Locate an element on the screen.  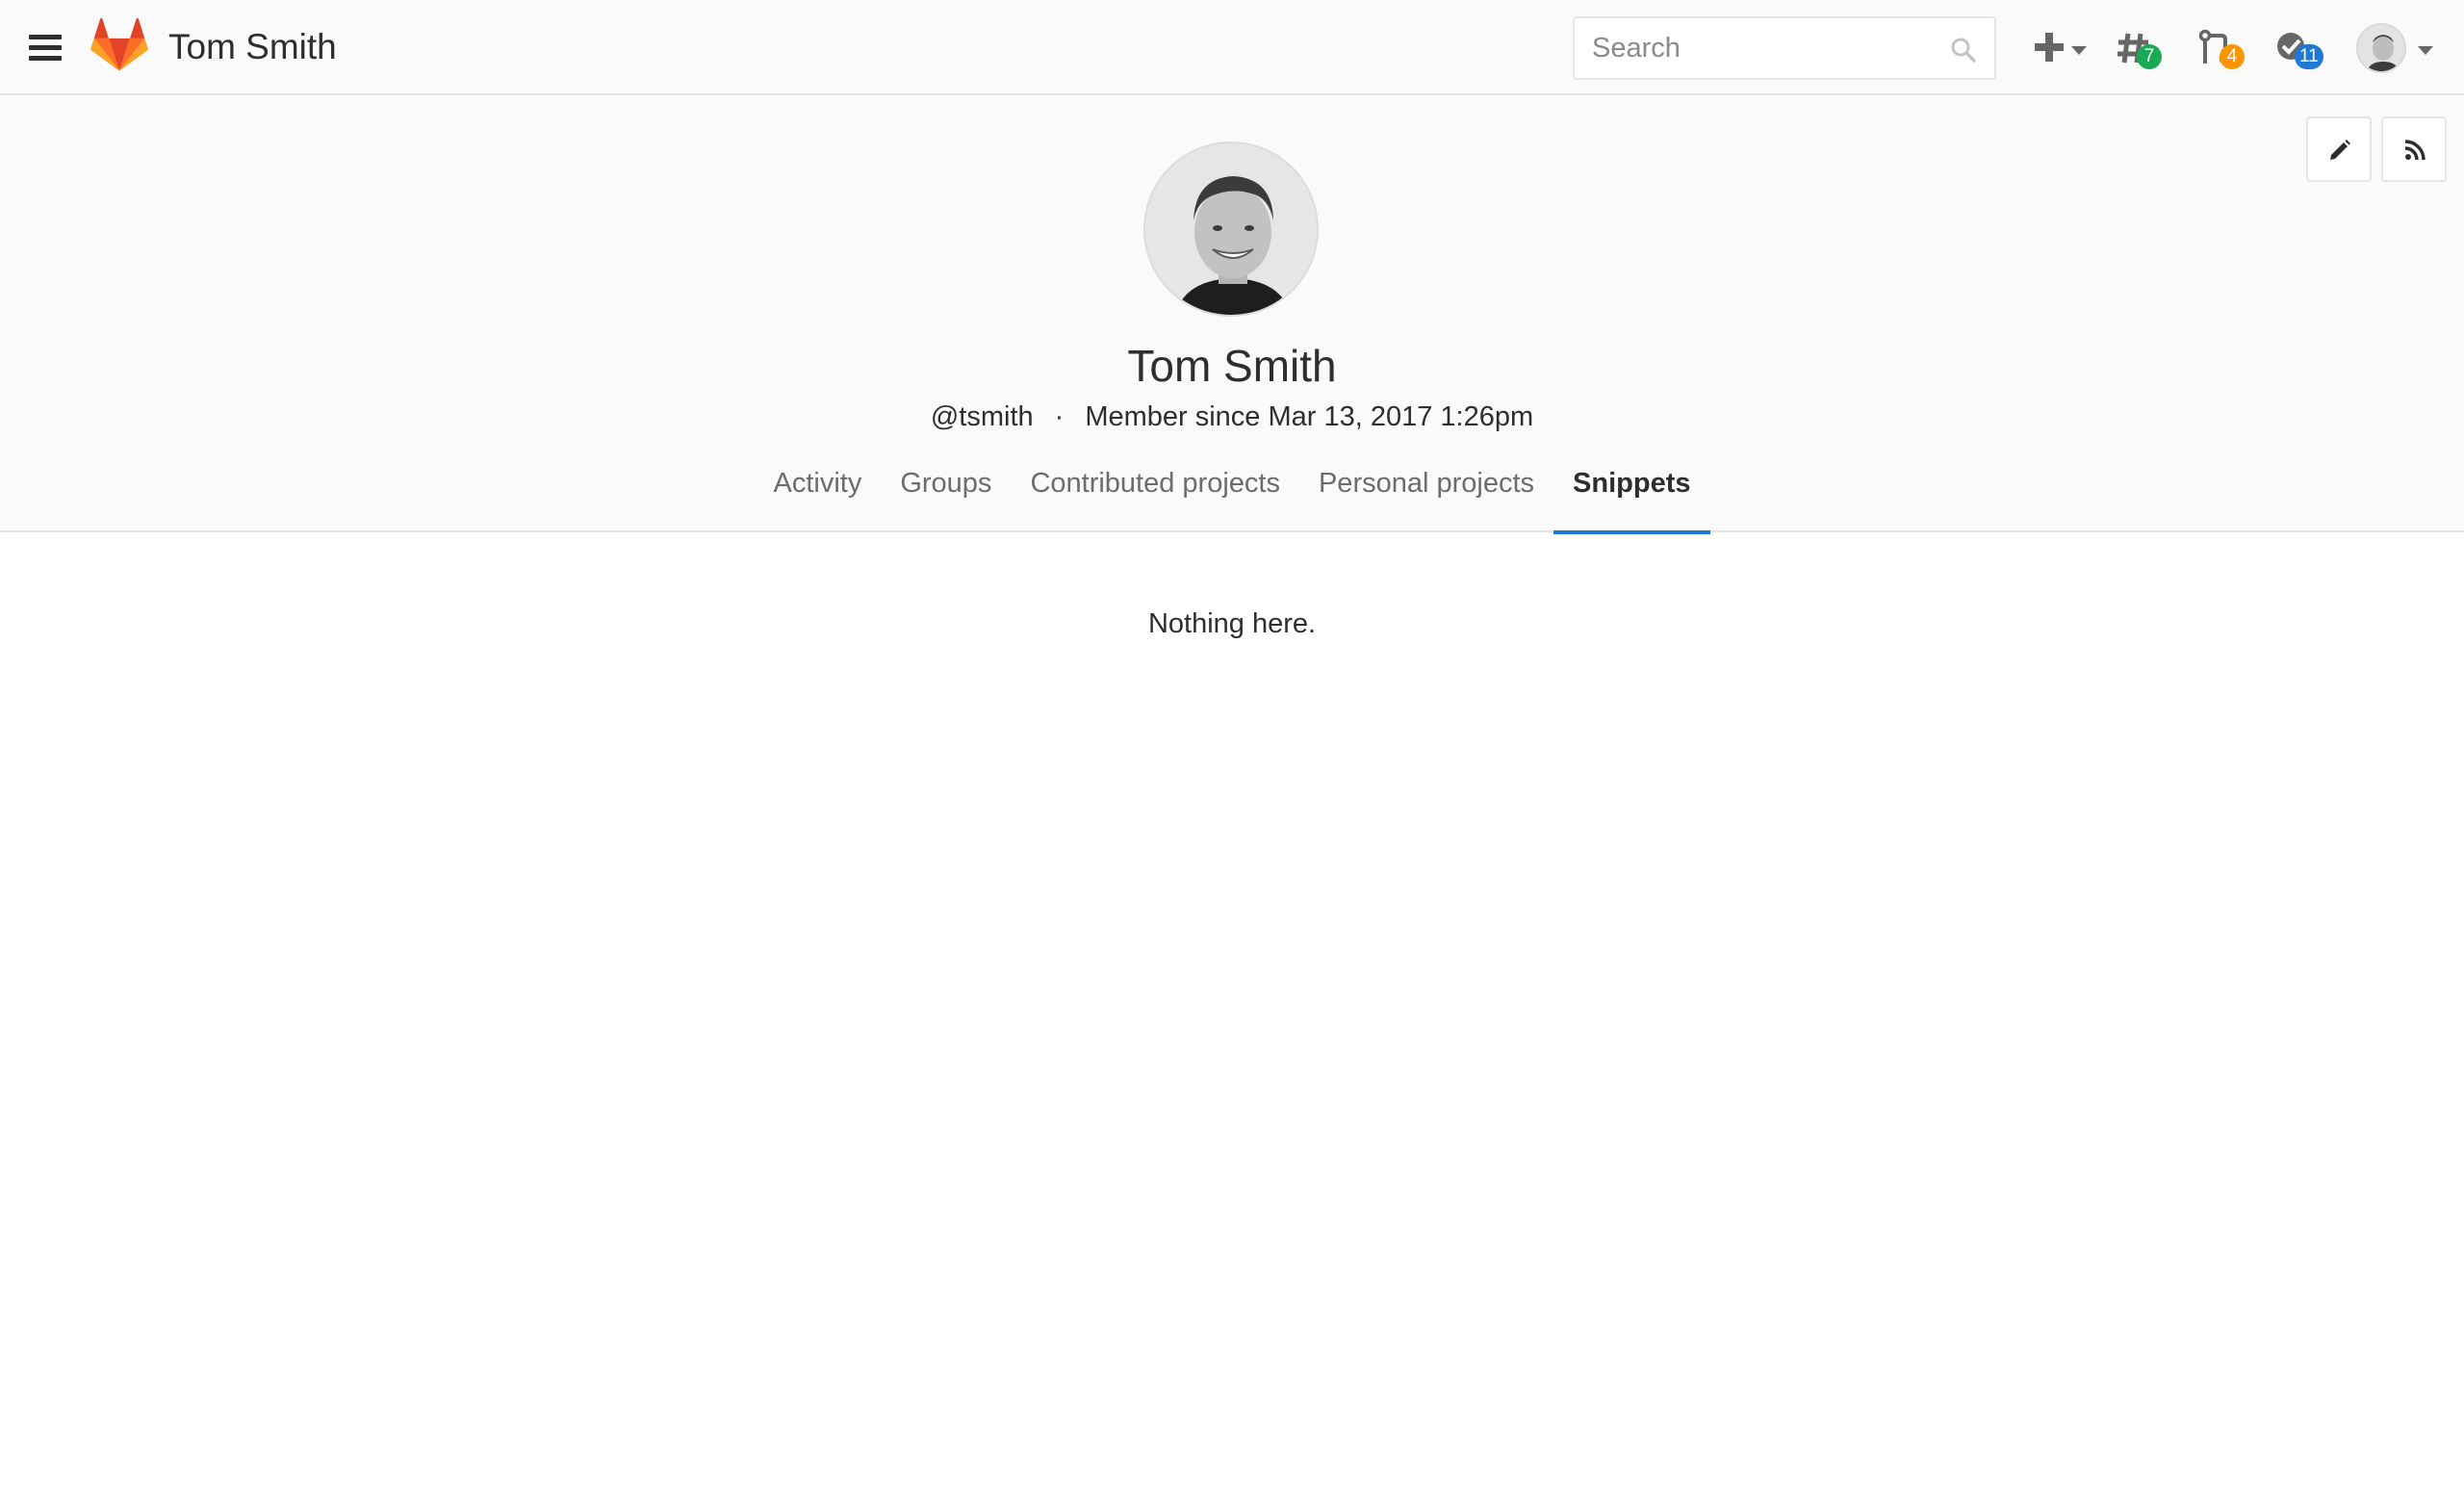
merge-requests-count-badge: 4 is located at coordinates (2232, 57).